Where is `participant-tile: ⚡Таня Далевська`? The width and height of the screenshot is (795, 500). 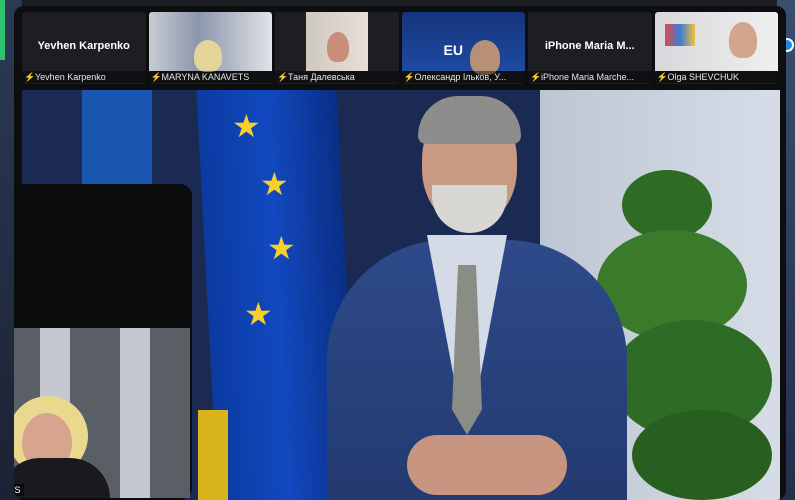
participant-tile: ⚡Таня Далевська is located at coordinates (337, 48).